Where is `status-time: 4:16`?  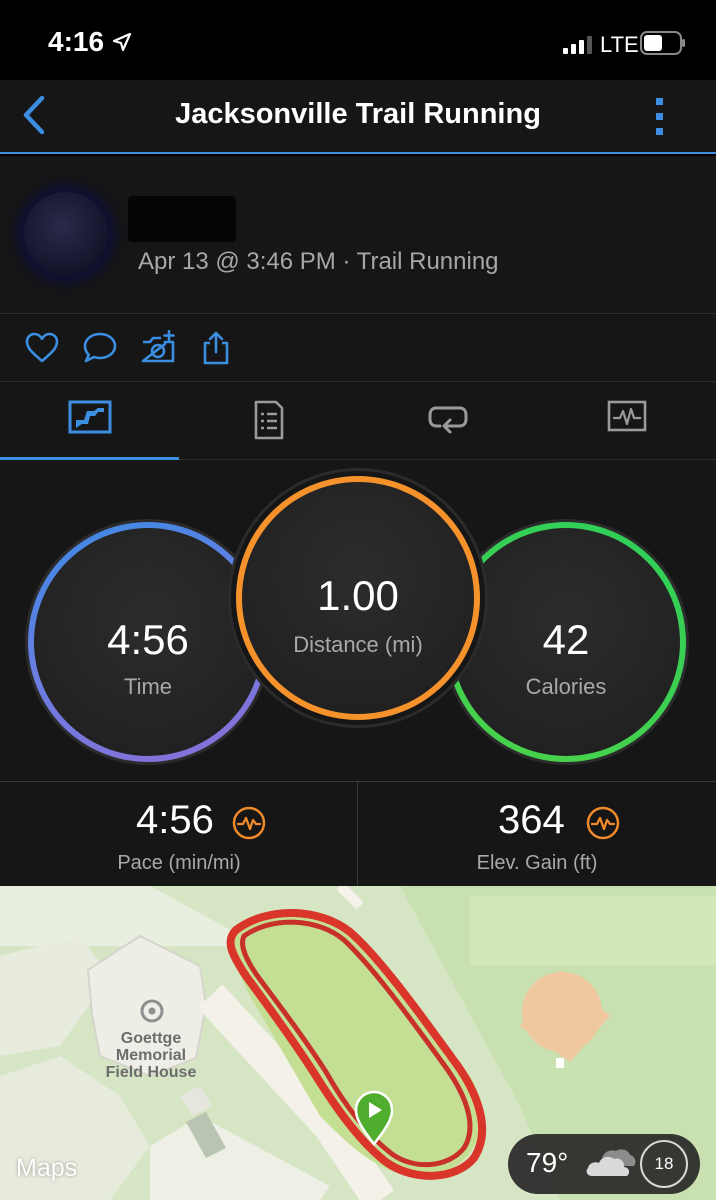 status-time: 4:16 is located at coordinates (76, 41).